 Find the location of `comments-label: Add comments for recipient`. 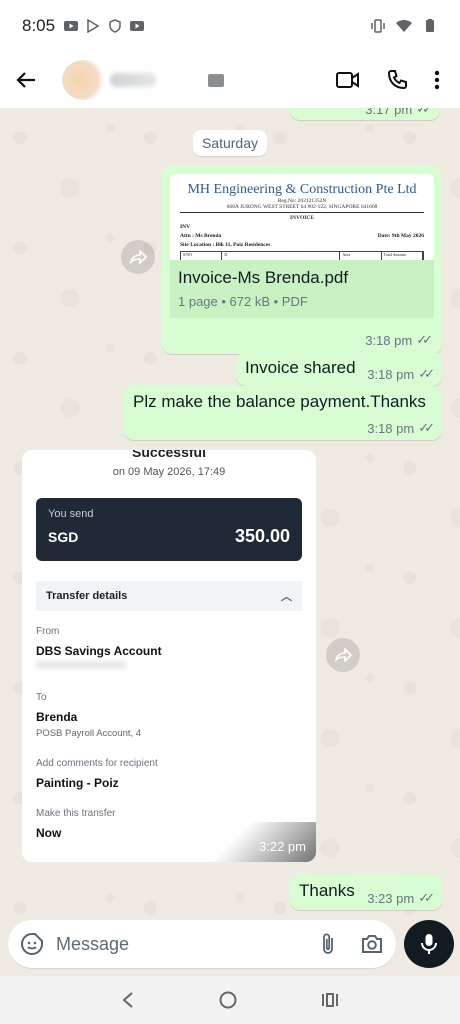

comments-label: Add comments for recipient is located at coordinates (97, 763).